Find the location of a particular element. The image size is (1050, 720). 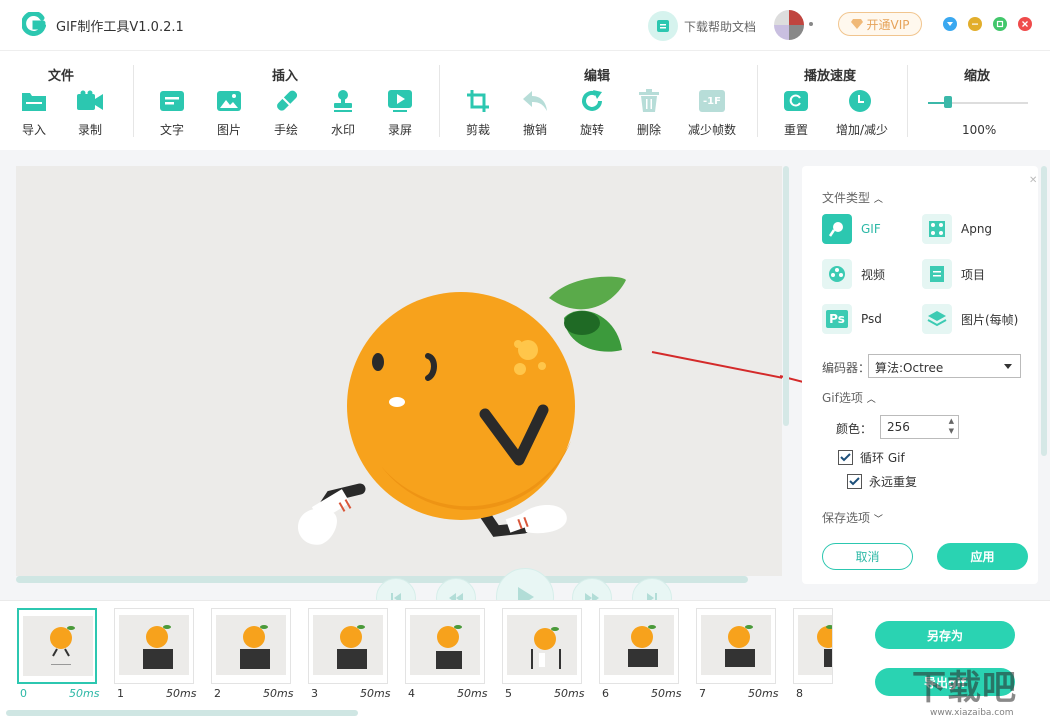

encoder-select: 算法:Octree is located at coordinates (944, 366).